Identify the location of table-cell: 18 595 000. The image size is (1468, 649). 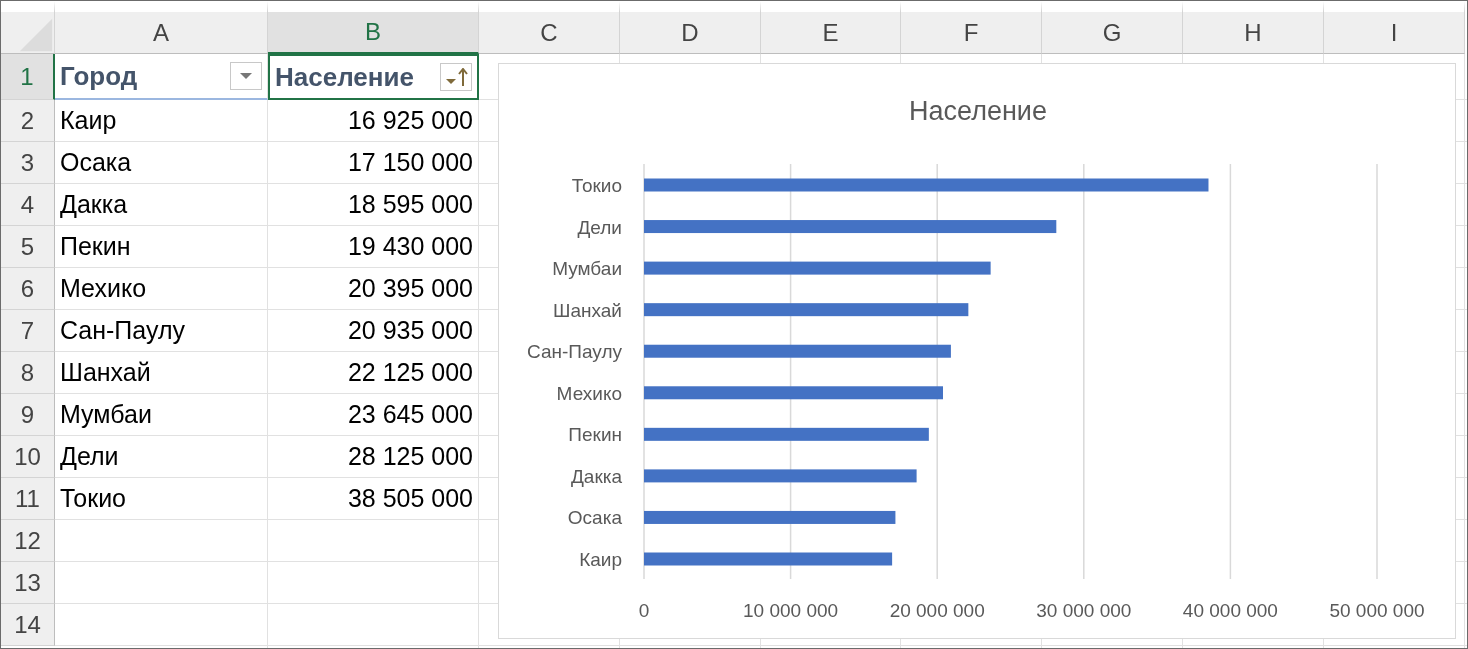
(410, 204).